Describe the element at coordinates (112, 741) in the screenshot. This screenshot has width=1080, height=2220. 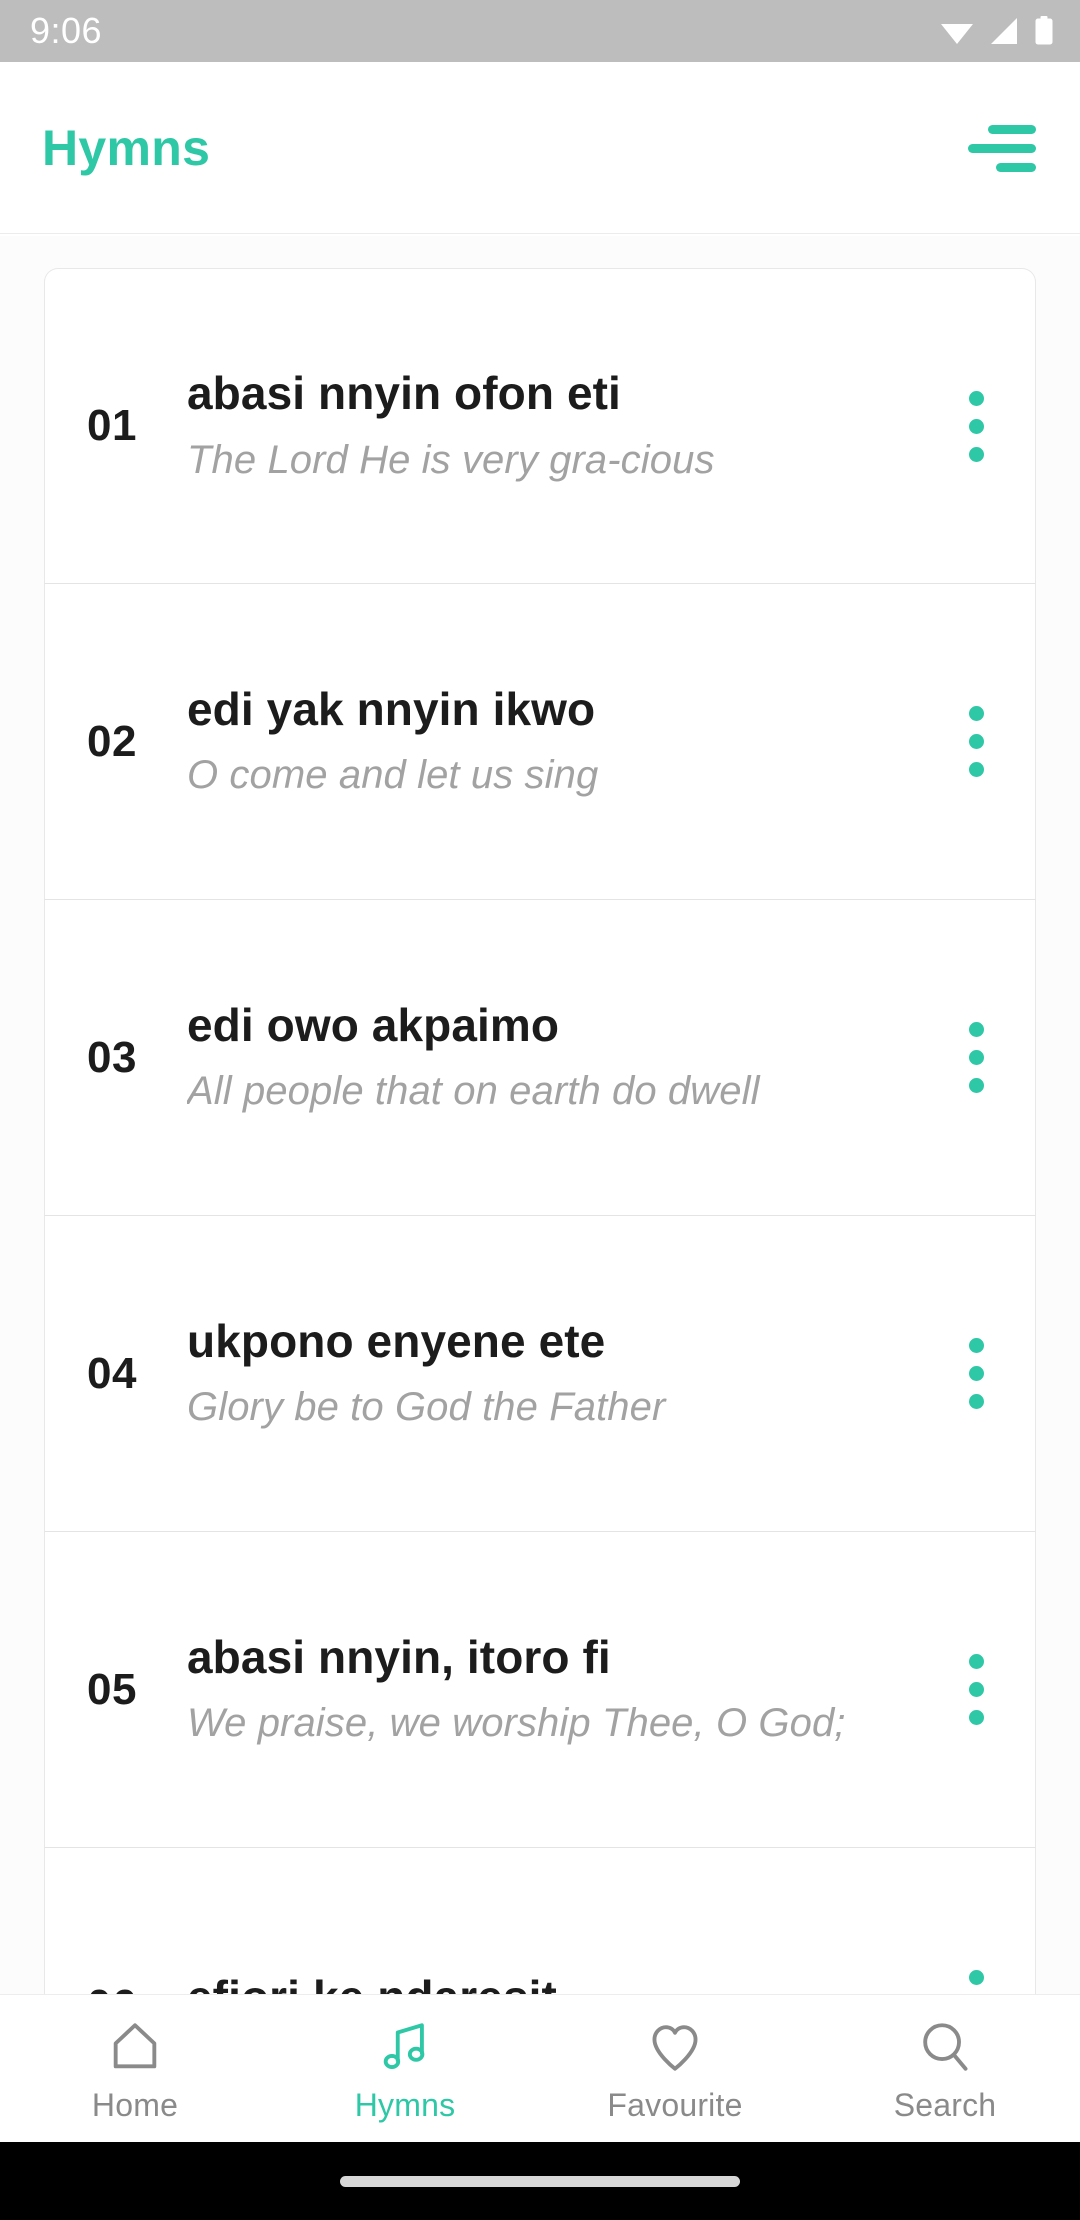
I see `hymn-number: 02` at that location.